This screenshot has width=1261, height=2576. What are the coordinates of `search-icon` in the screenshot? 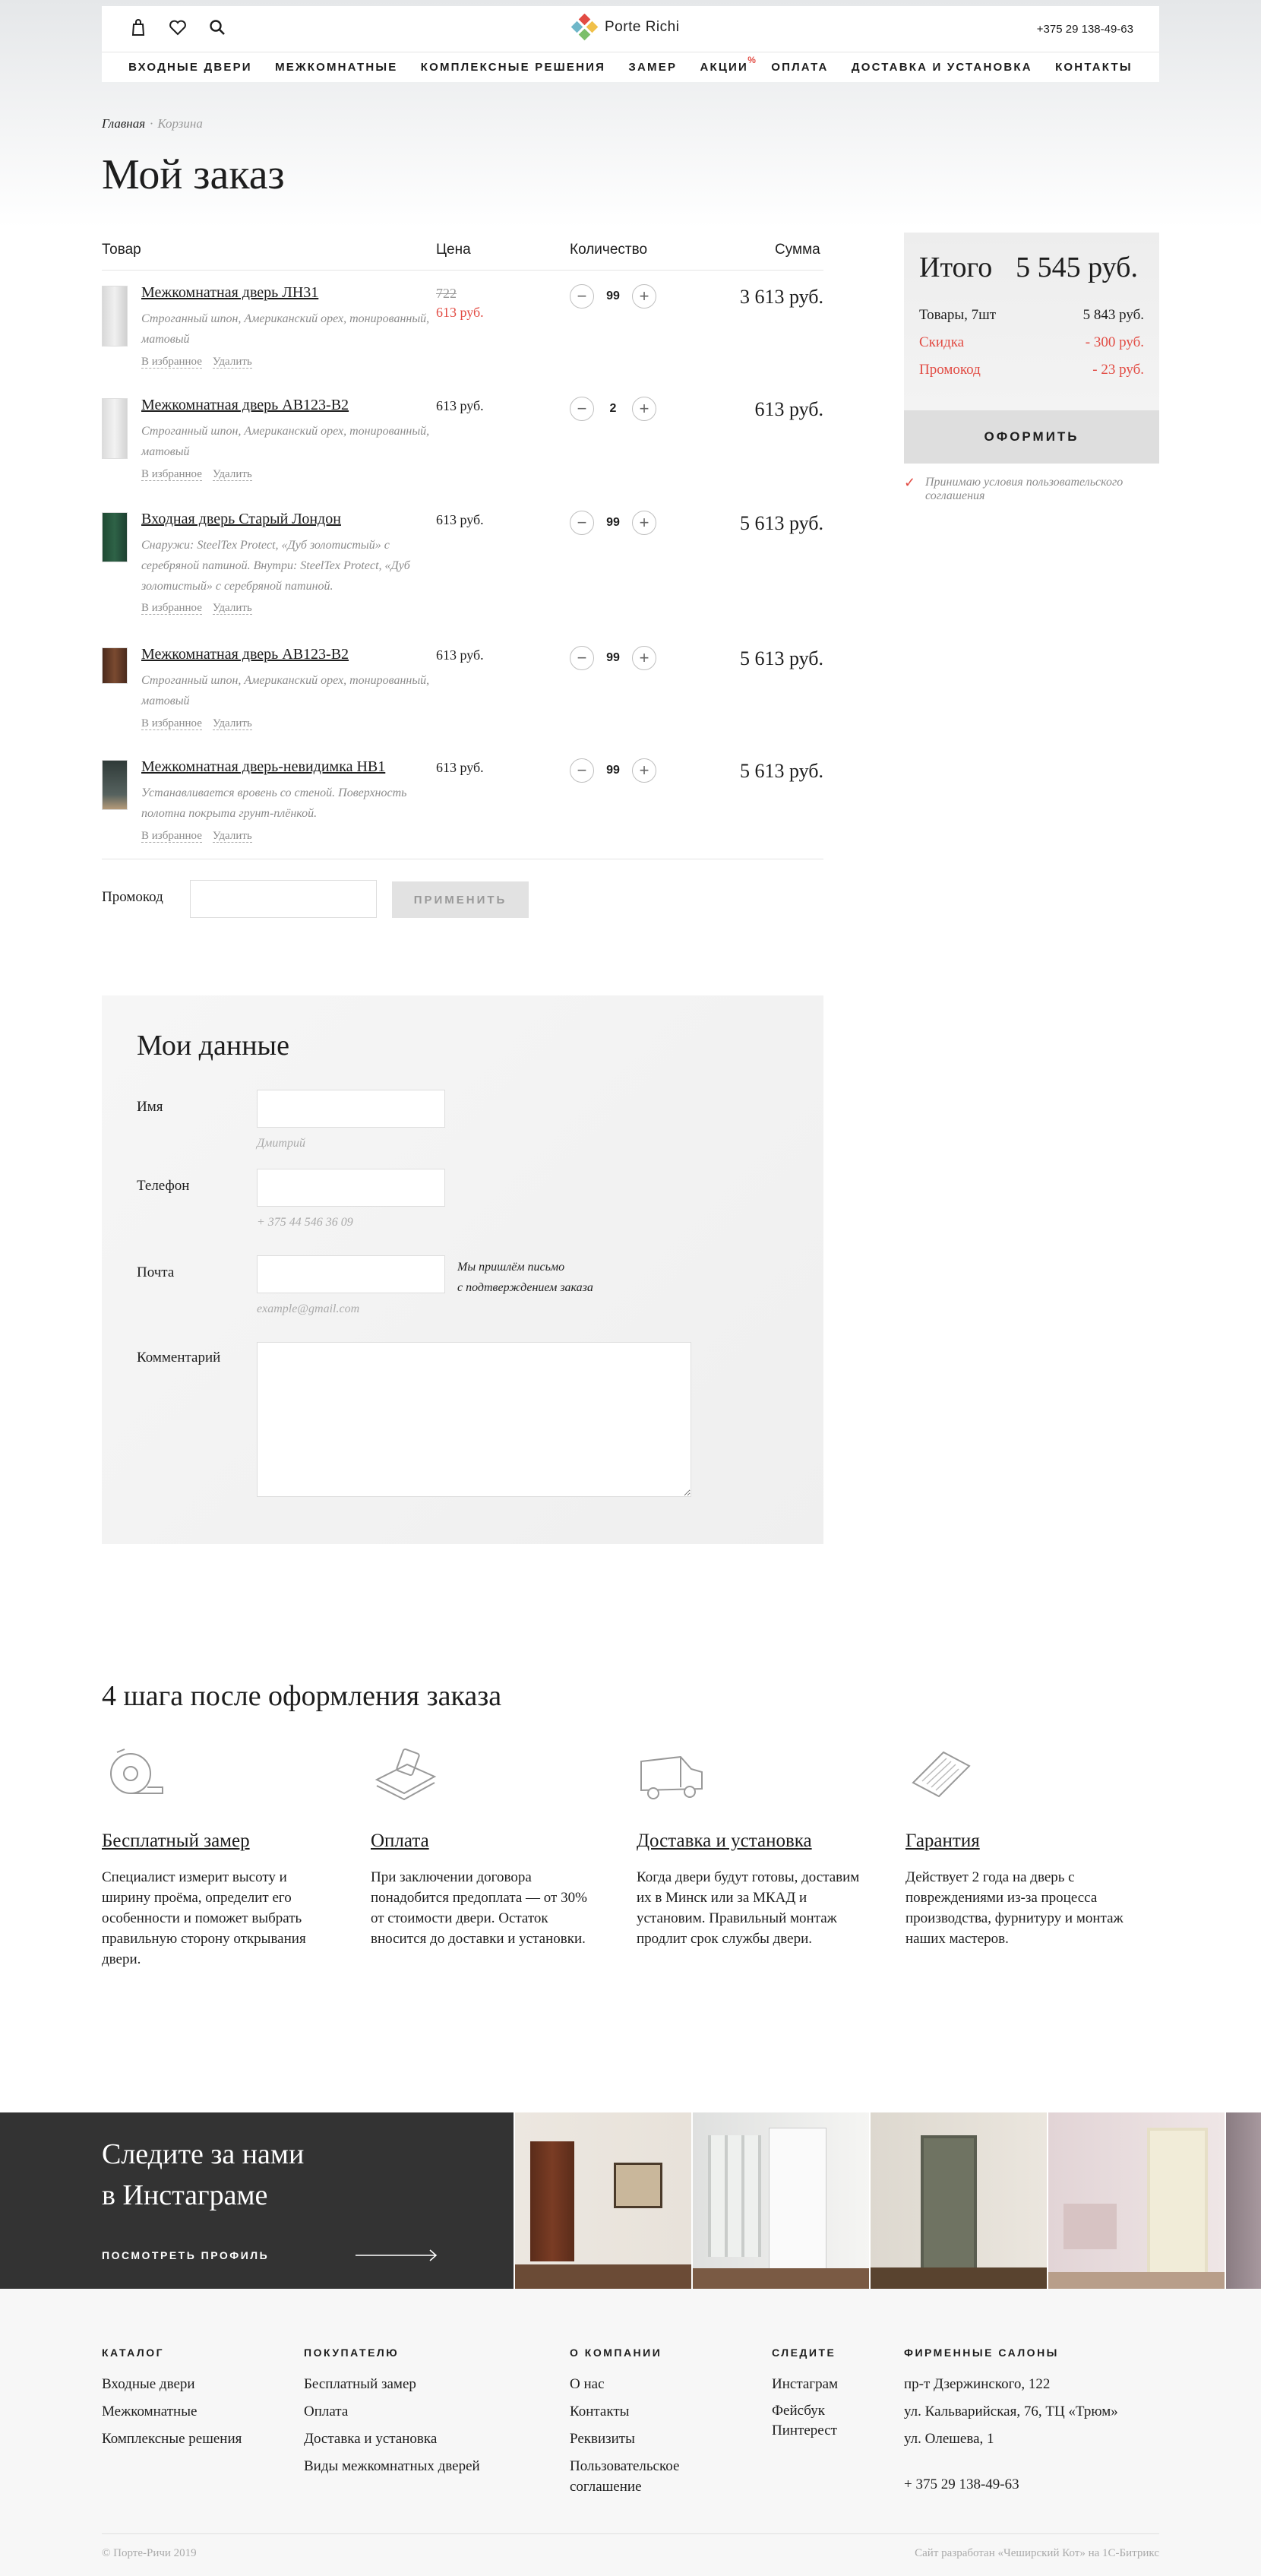 It's located at (217, 27).